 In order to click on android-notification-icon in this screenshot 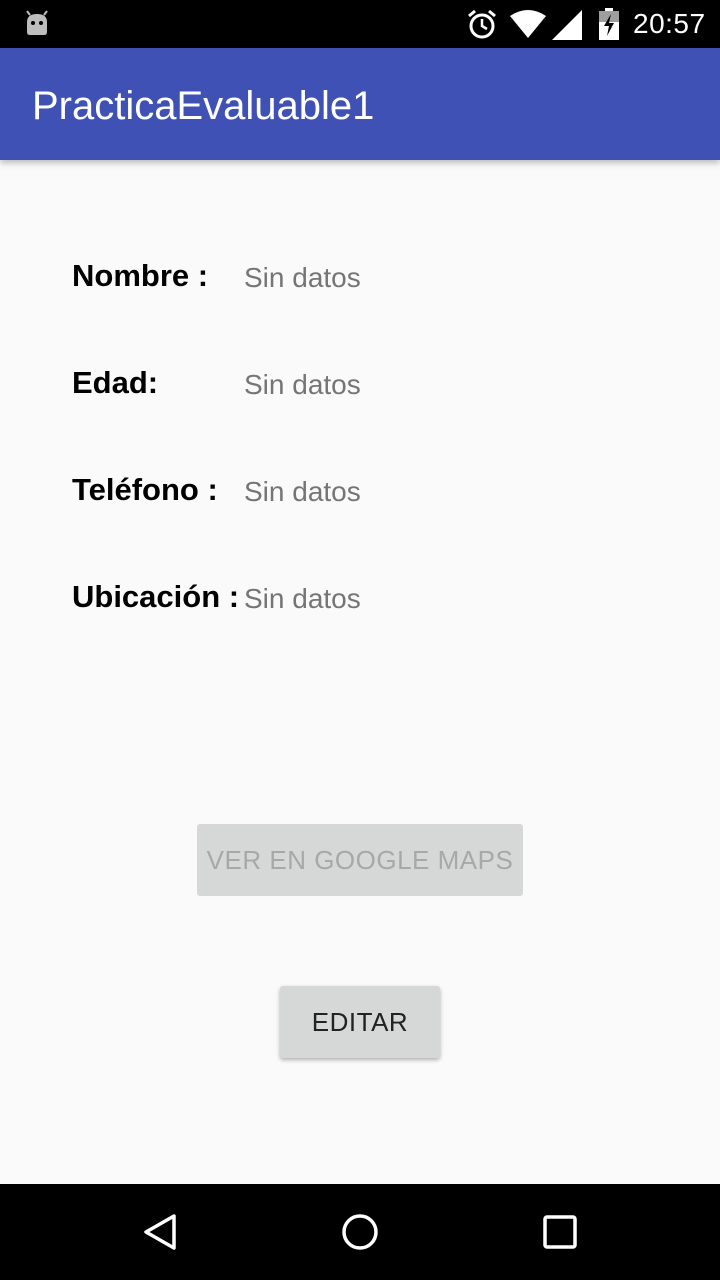, I will do `click(37, 25)`.